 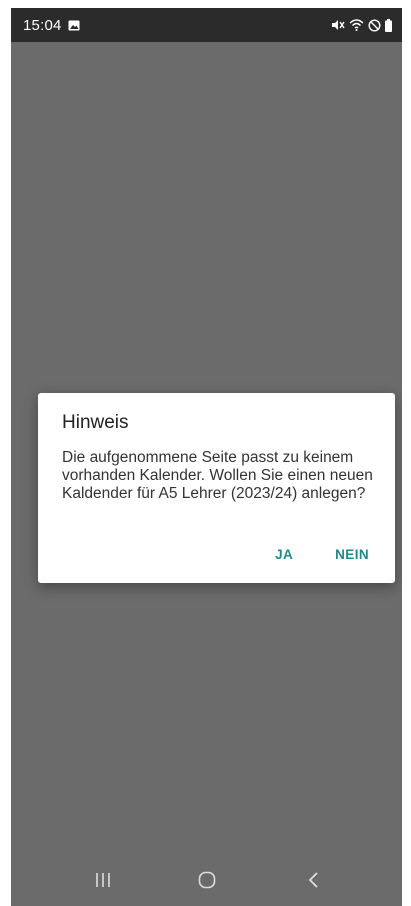 I want to click on recent-apps-icon, so click(x=103, y=880).